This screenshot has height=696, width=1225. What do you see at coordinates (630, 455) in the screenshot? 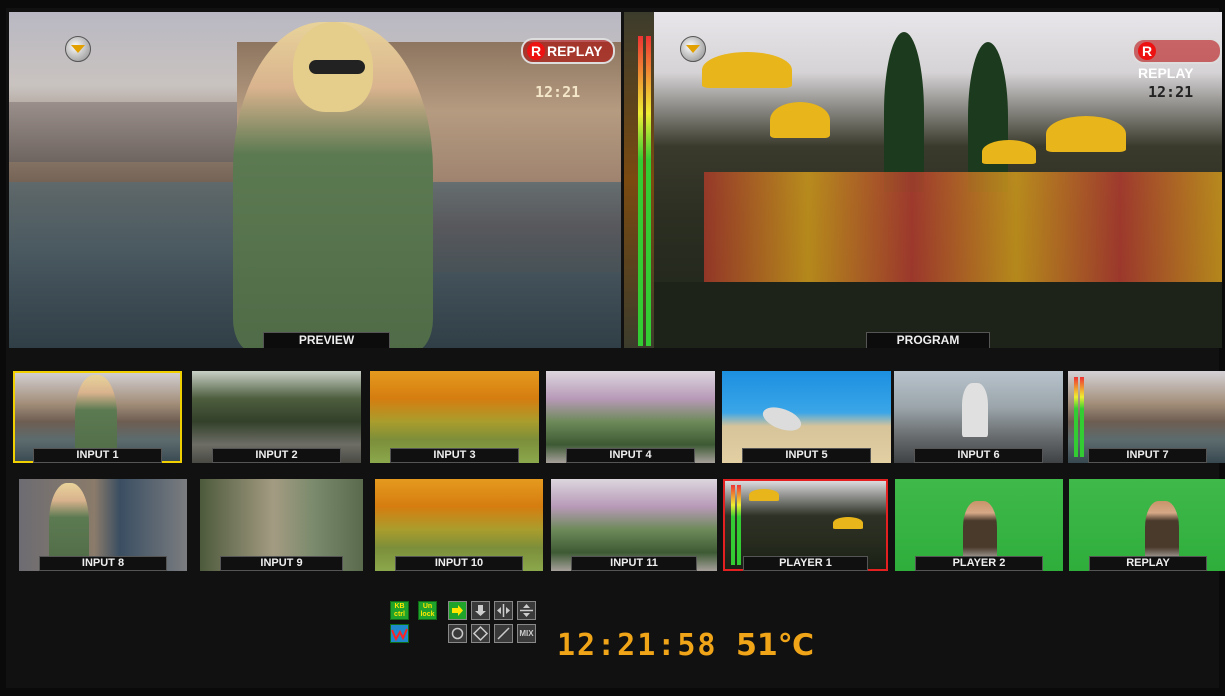
I see `input-label: INPUT 4` at bounding box center [630, 455].